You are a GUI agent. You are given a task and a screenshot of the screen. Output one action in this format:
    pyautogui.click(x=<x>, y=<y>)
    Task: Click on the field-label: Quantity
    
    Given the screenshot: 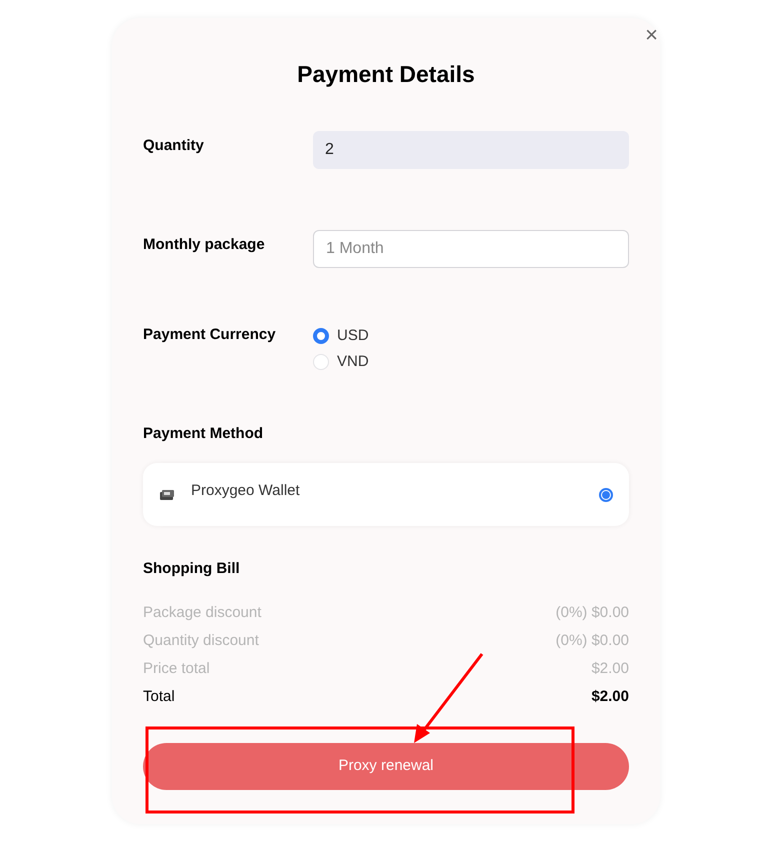 What is the action you would take?
    pyautogui.click(x=174, y=146)
    